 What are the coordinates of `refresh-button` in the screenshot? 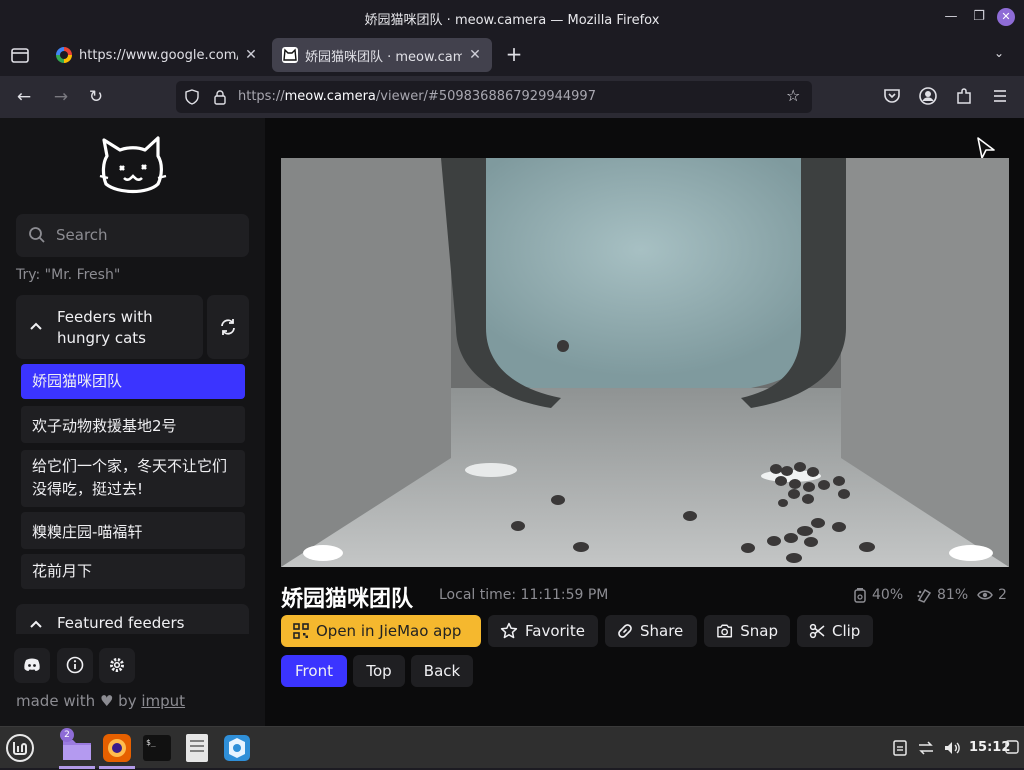 It's located at (228, 327).